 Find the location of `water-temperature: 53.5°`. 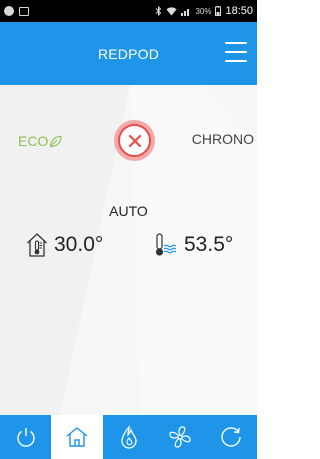

water-temperature: 53.5° is located at coordinates (193, 245).